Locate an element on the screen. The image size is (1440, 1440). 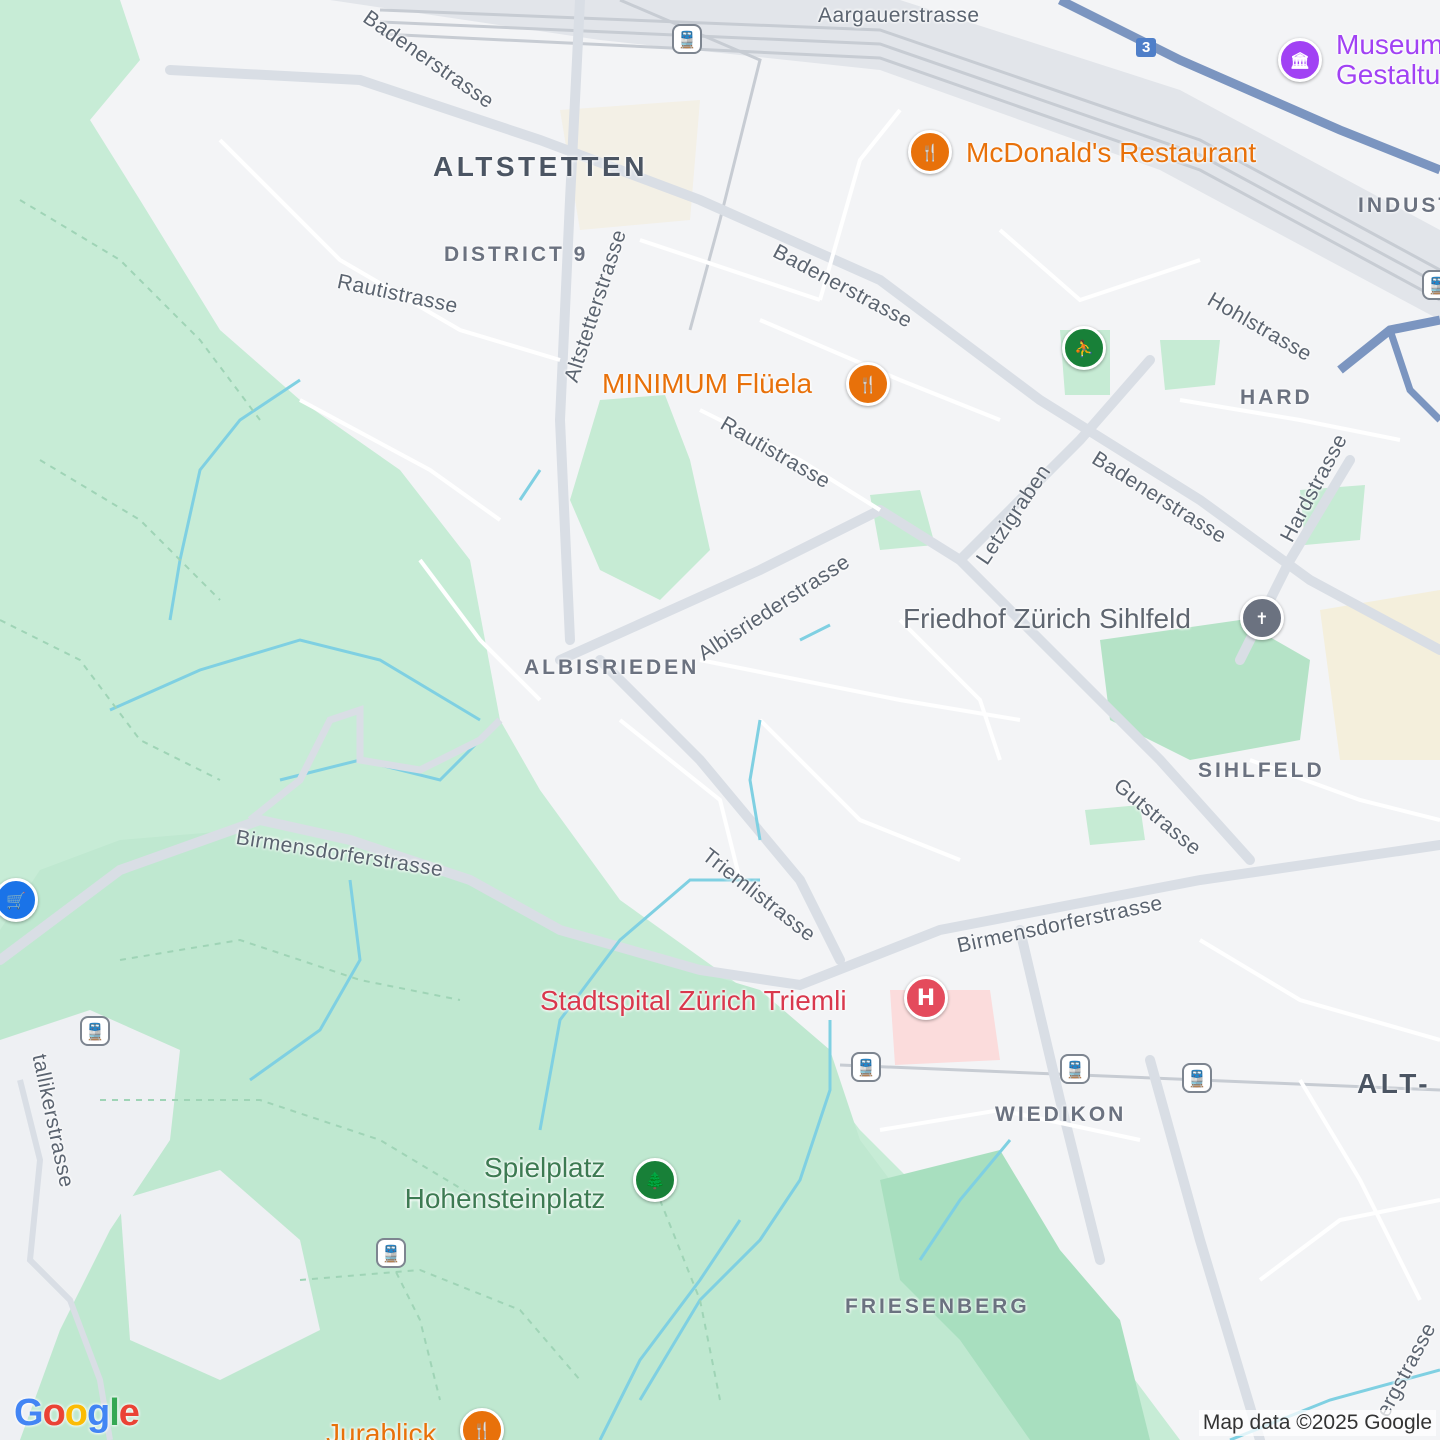
cemetery-icon: ✝ is located at coordinates (1262, 618).